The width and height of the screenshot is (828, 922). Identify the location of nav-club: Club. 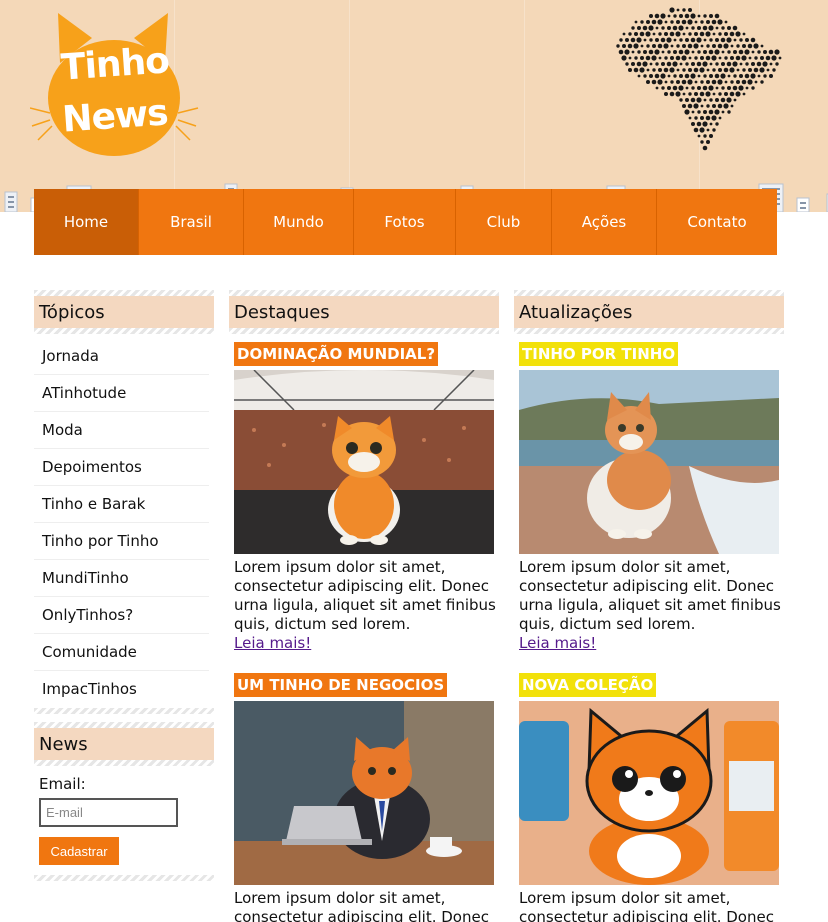
(504, 222).